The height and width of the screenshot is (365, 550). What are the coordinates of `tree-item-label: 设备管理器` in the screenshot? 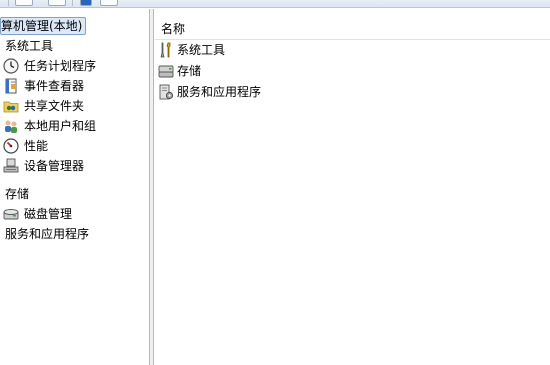 It's located at (54, 166).